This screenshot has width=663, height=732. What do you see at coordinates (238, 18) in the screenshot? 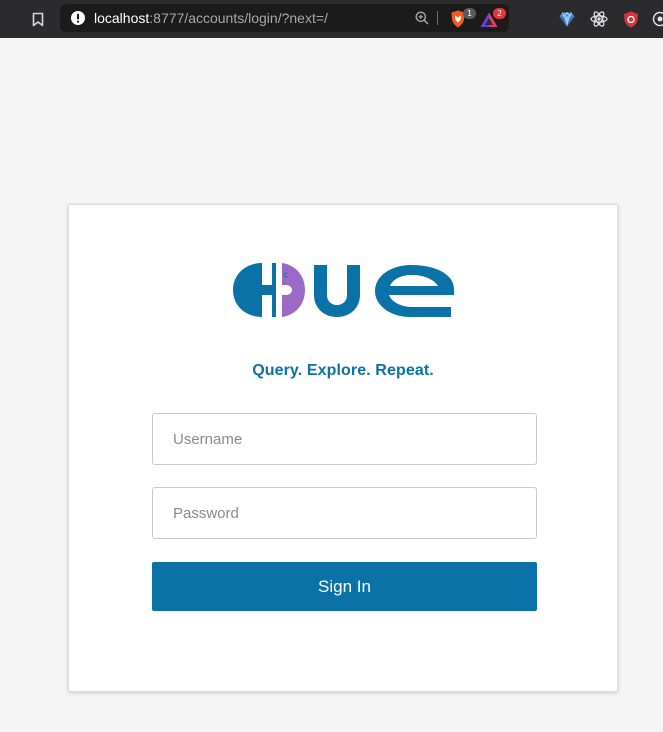
I see `url-path: :8777/accounts/login/?next=/` at bounding box center [238, 18].